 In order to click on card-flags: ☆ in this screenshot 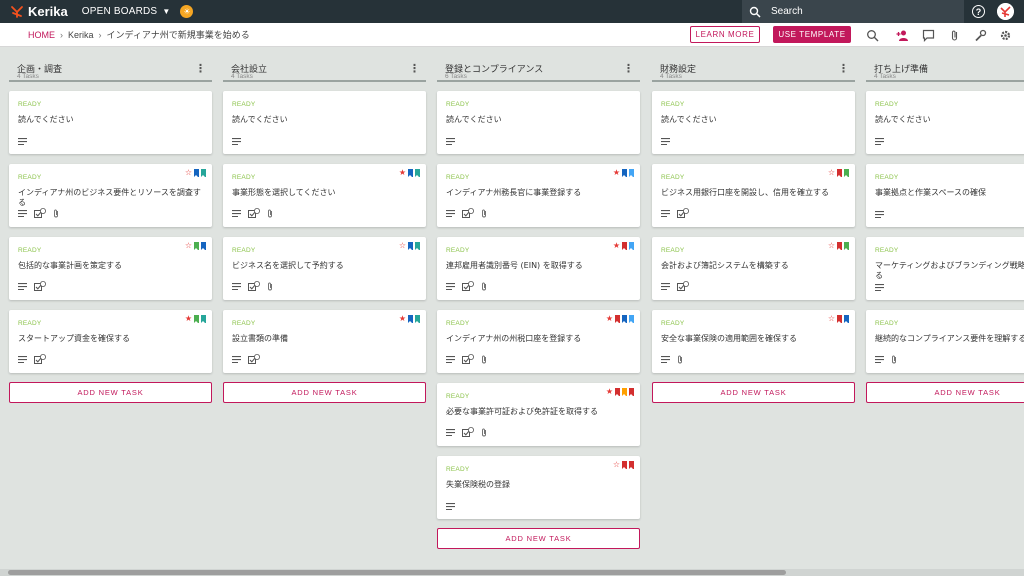, I will do `click(838, 173)`.